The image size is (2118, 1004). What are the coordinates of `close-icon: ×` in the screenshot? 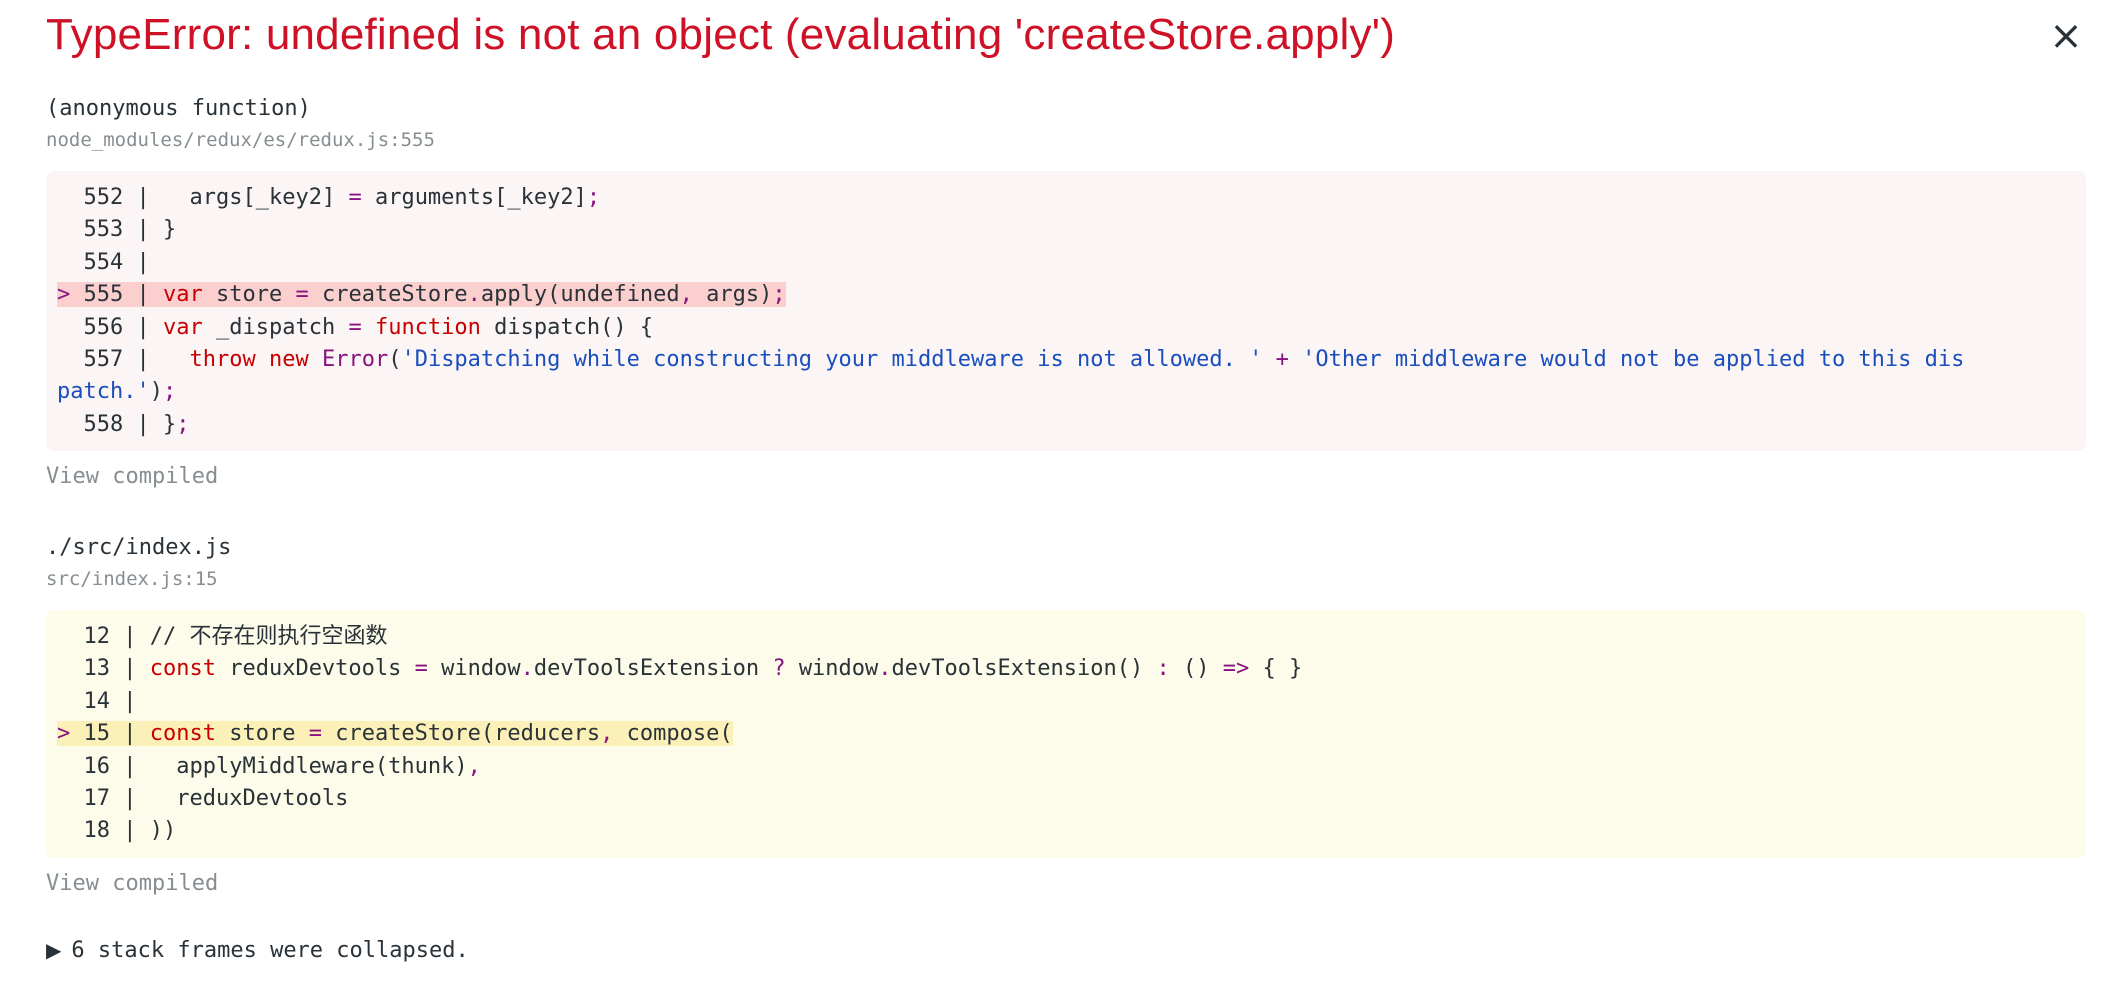 It's located at (2066, 36).